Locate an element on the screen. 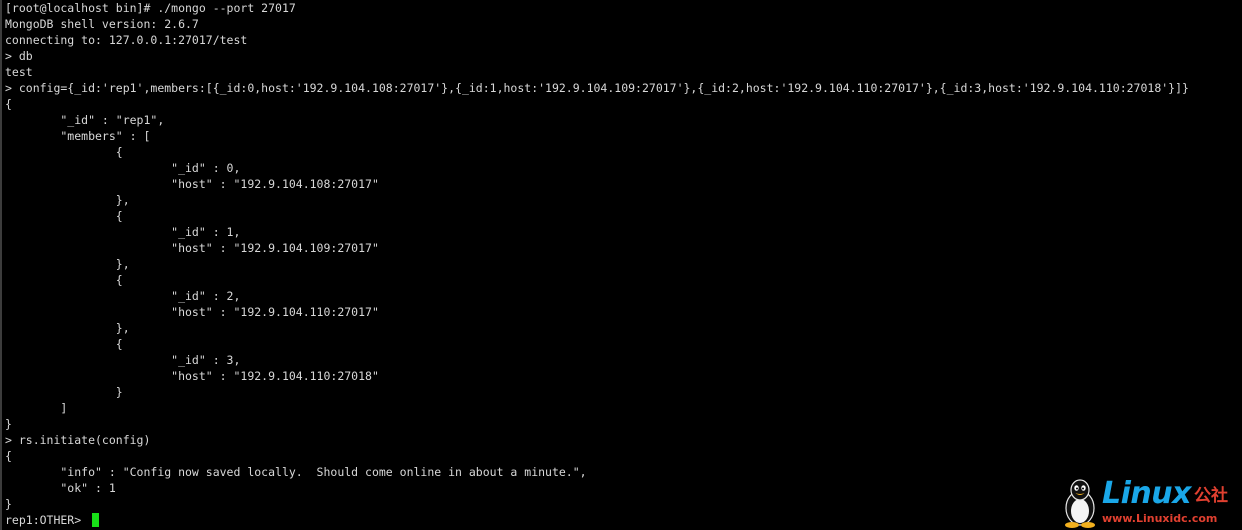  command-prompt-line: rep1:OTHER> is located at coordinates (597, 520).